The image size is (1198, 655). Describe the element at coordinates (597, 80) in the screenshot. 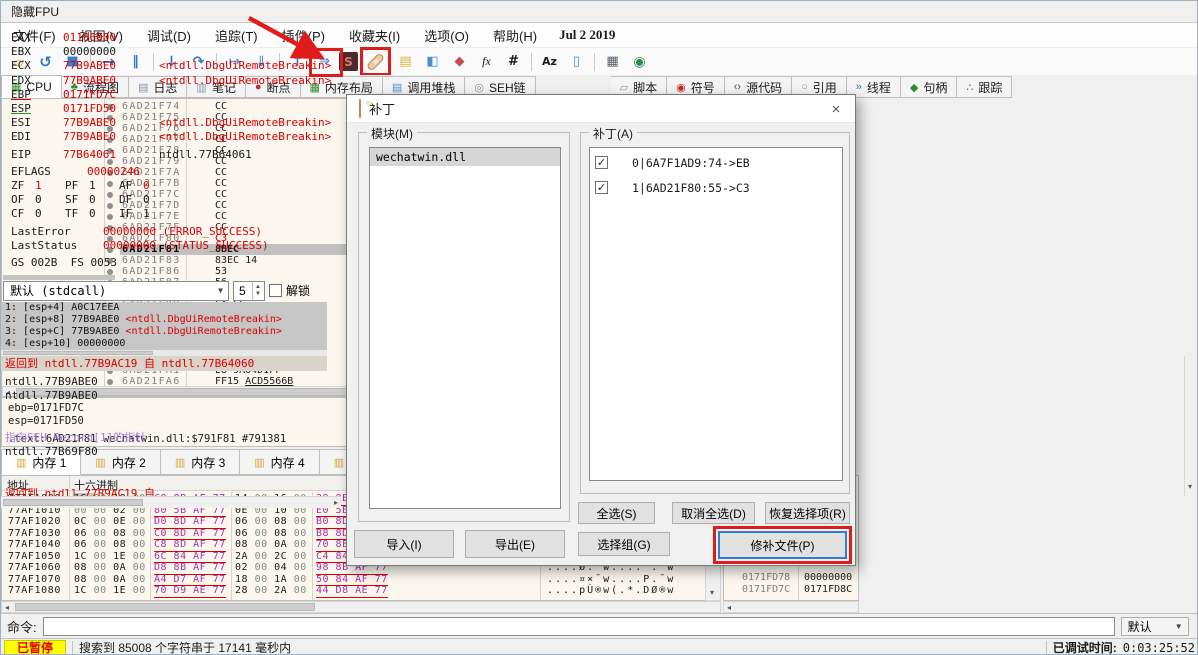

I see `register-row: EDX 77B9ABE0 <ntdll.DbgUiRemoteBreakin>` at that location.